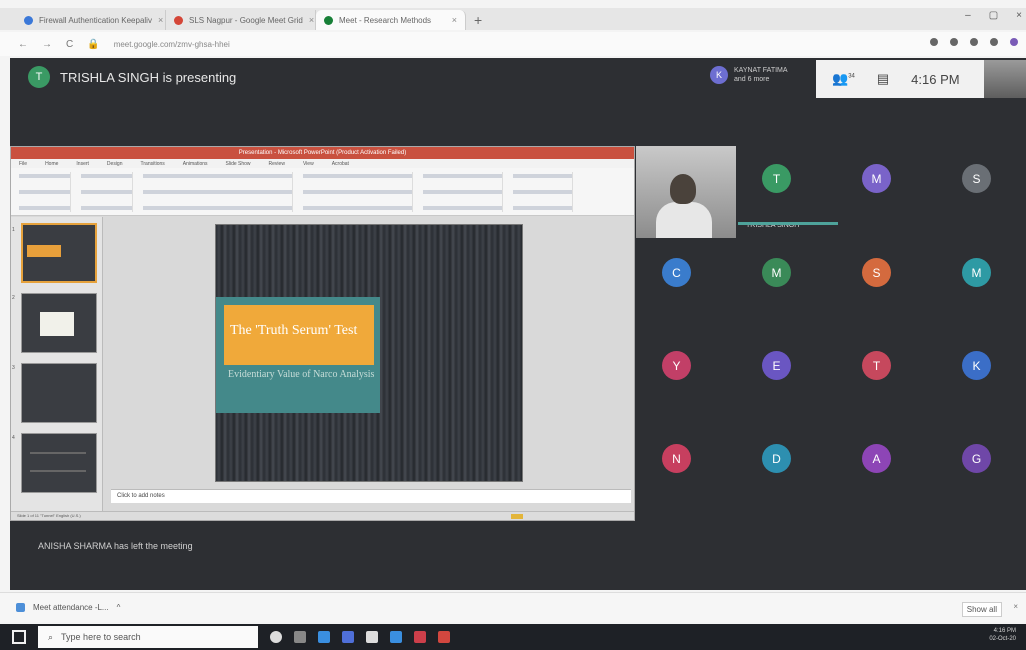 This screenshot has height=650, width=1026. I want to click on browser-tab-firewall: Firewall Authentication Keepaliv ×, so click(91, 20).